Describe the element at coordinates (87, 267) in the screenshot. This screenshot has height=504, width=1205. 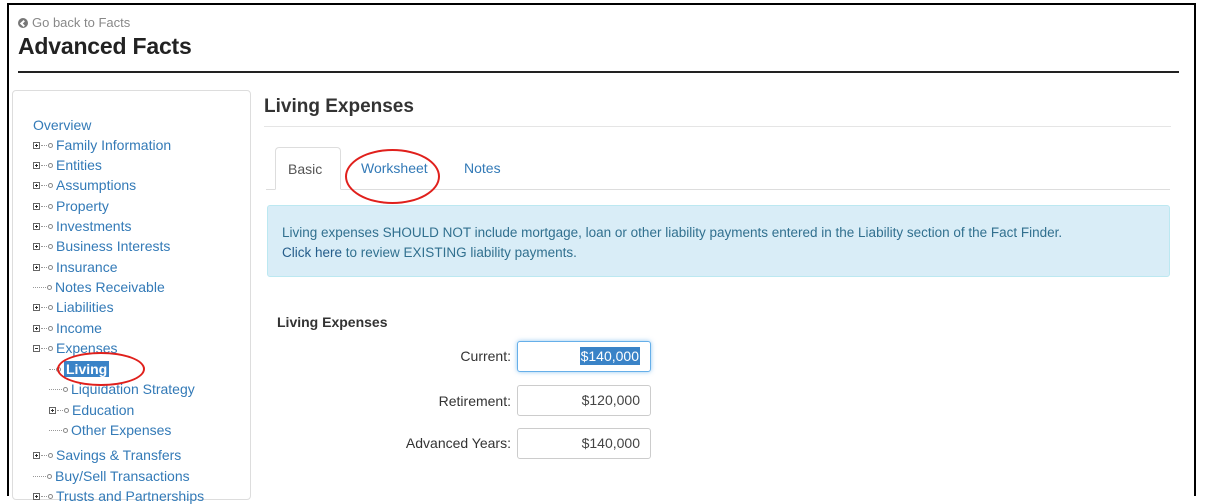
I see `sidebar-item-label: Insurance` at that location.